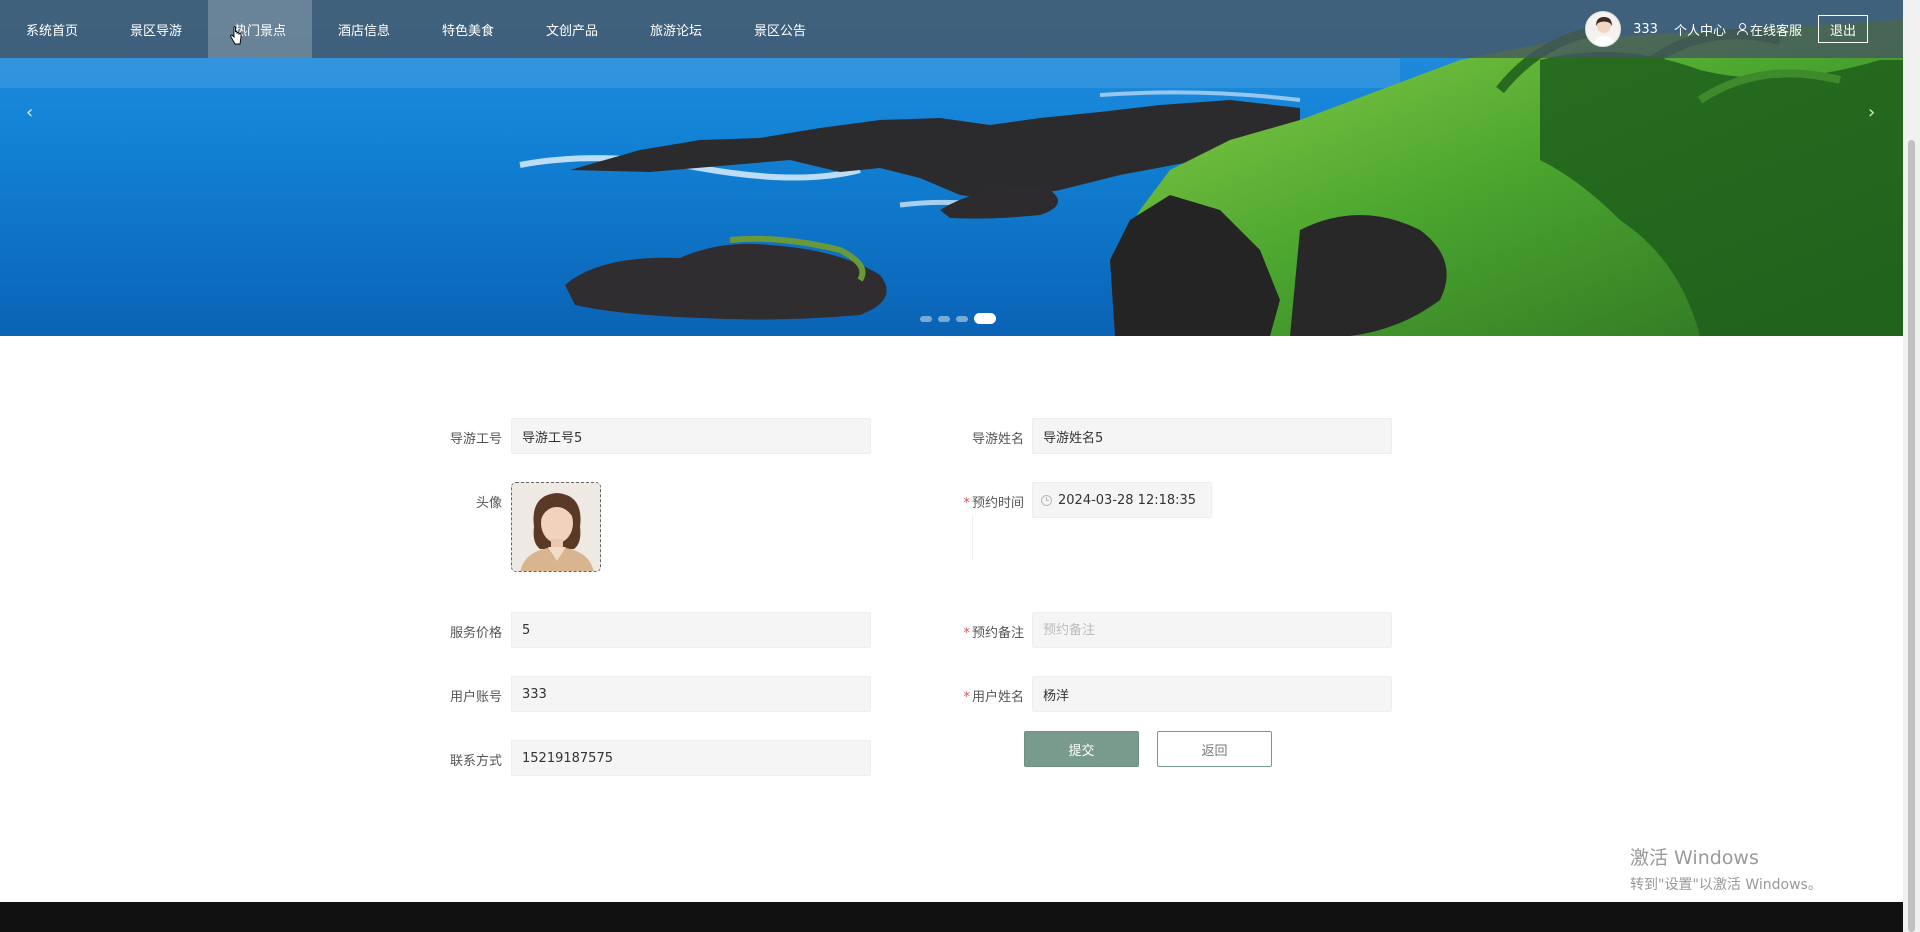  What do you see at coordinates (1081, 749) in the screenshot?
I see `submit-button: 提交` at bounding box center [1081, 749].